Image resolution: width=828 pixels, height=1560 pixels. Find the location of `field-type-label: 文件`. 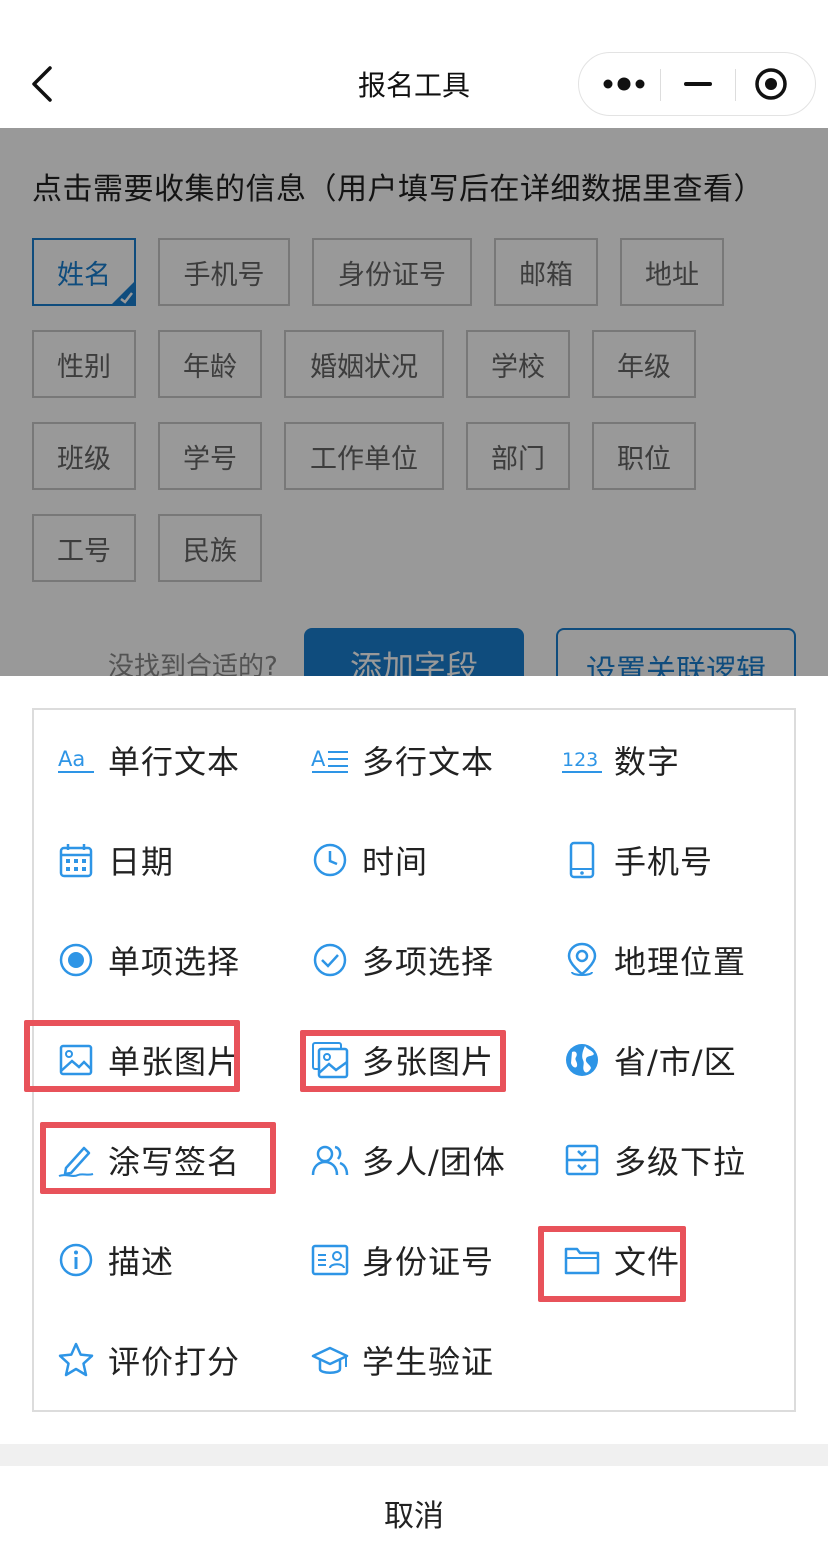

field-type-label: 文件 is located at coordinates (647, 1262).